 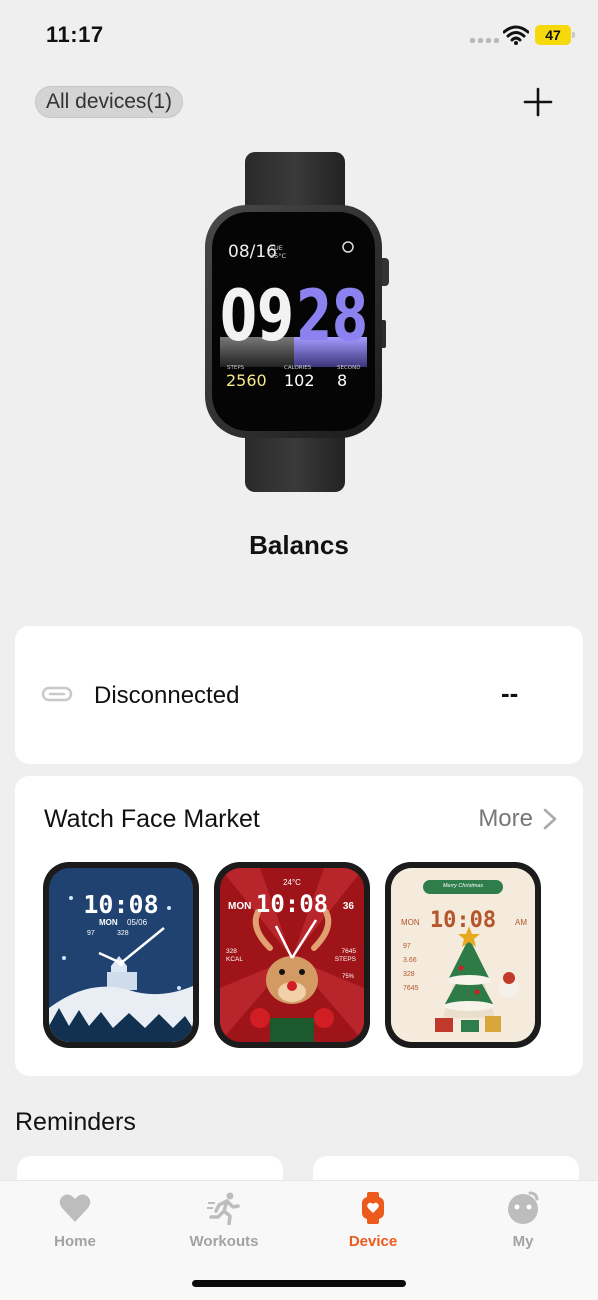 What do you see at coordinates (121, 955) in the screenshot?
I see `watch-face-item: 10:08 MON 05/06 97 328` at bounding box center [121, 955].